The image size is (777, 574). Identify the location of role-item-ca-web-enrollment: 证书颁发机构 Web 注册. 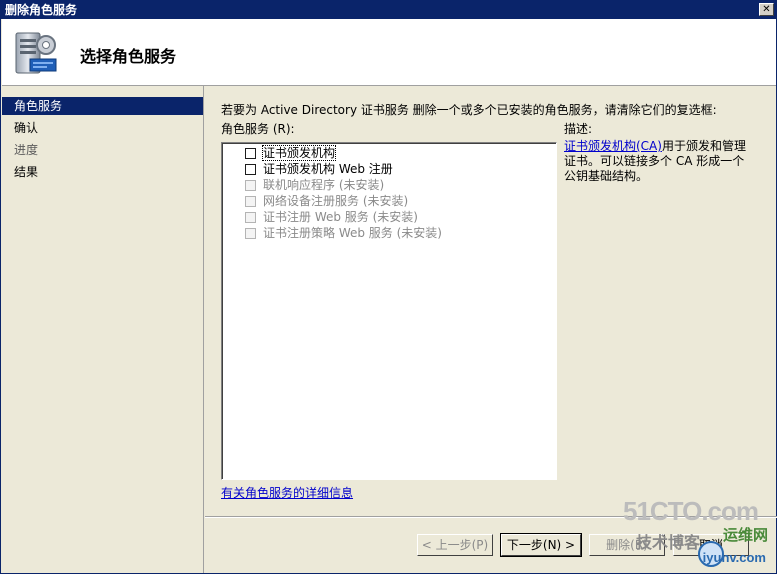
(319, 169).